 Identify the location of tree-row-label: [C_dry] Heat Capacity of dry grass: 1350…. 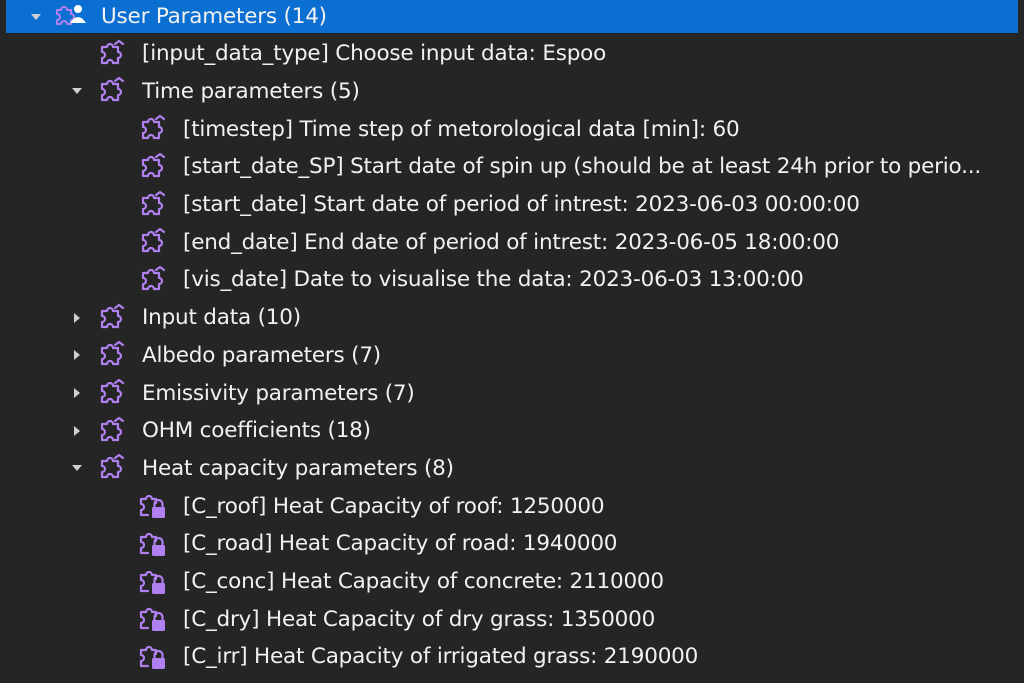
(419, 619).